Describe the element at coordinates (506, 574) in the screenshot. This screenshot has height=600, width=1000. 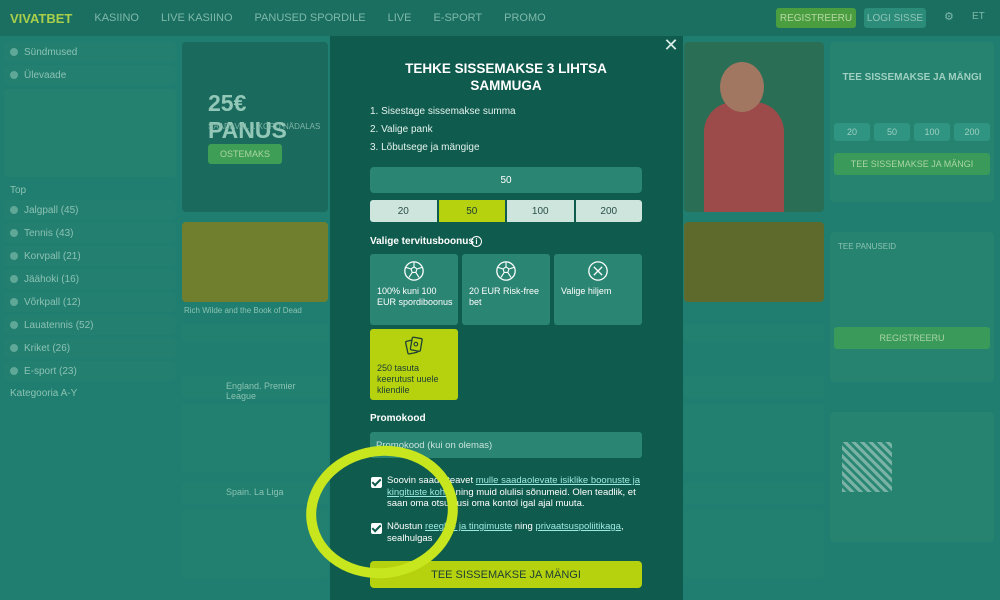
I see `deposit-and-play-button: TEE SISSEMAKSE JA MÄNGI` at that location.